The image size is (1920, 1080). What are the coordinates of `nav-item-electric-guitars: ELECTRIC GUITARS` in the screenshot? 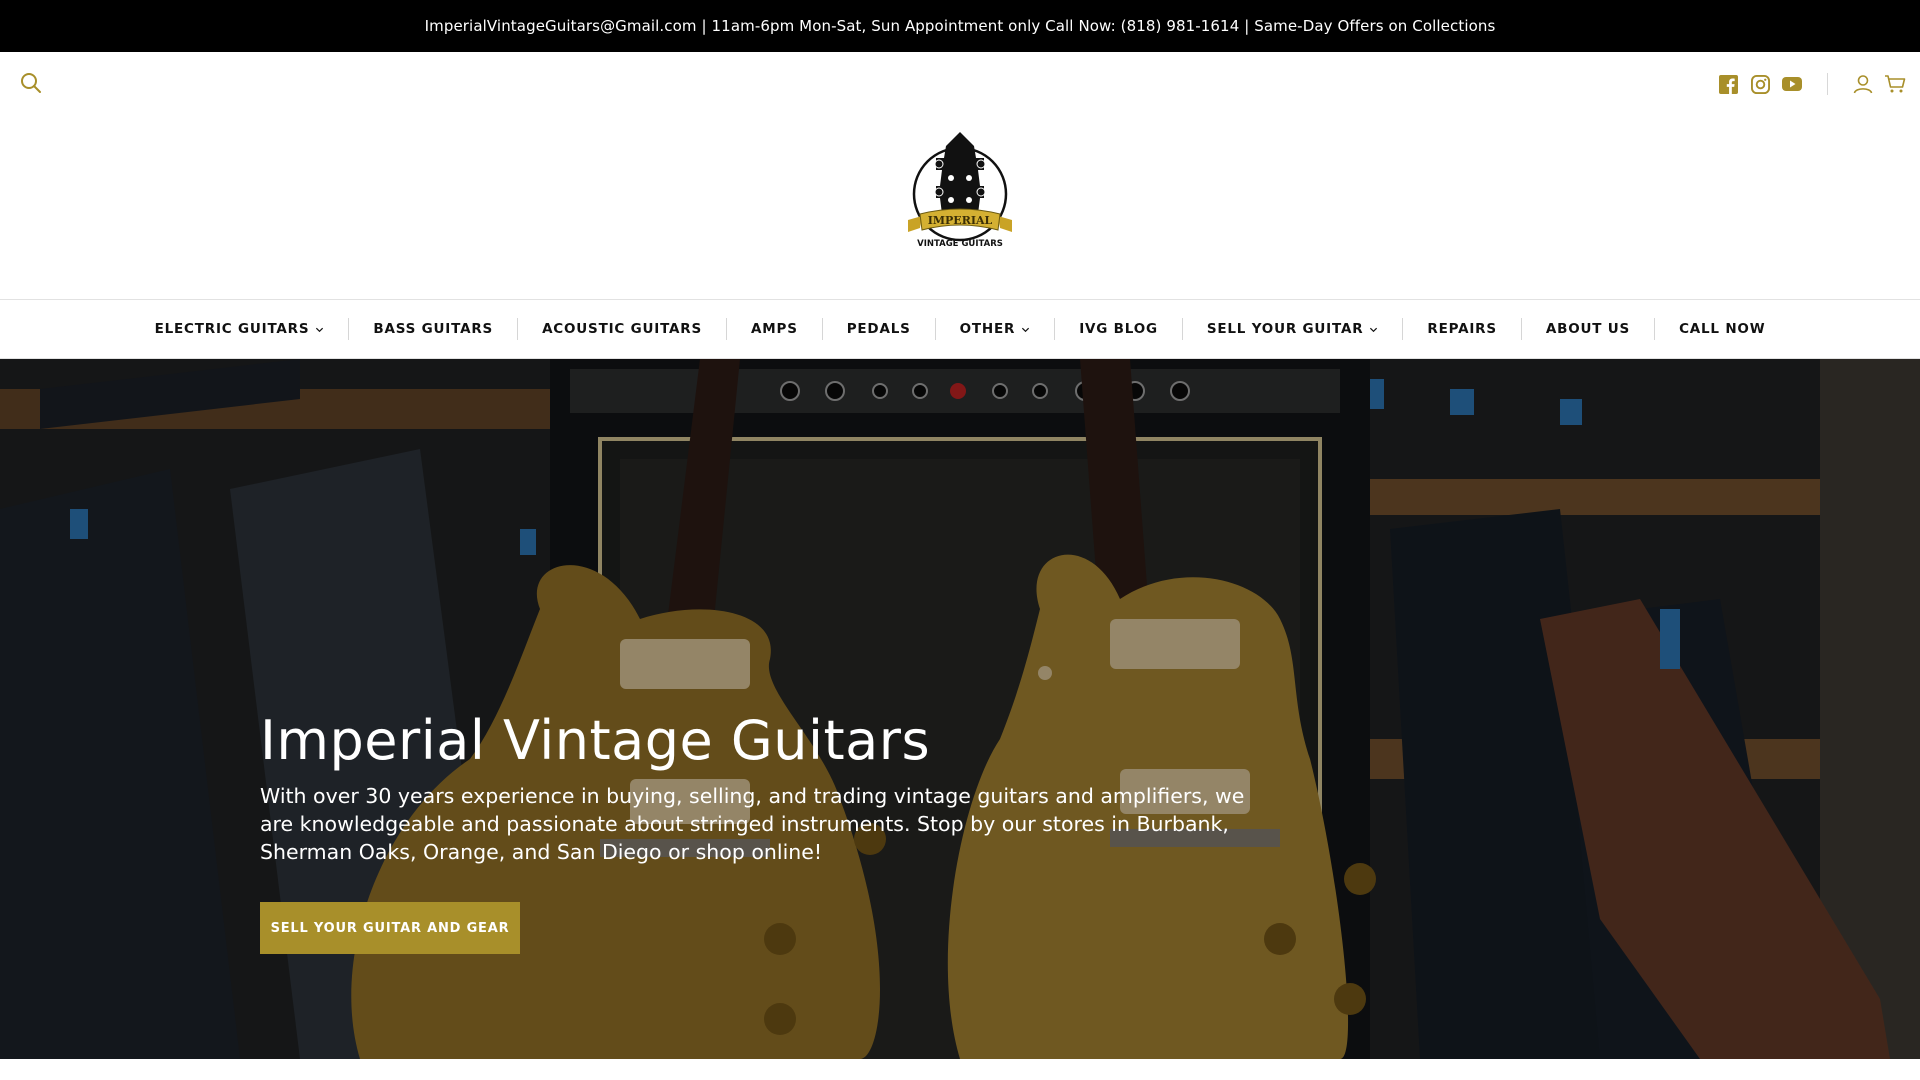 It's located at (240, 329).